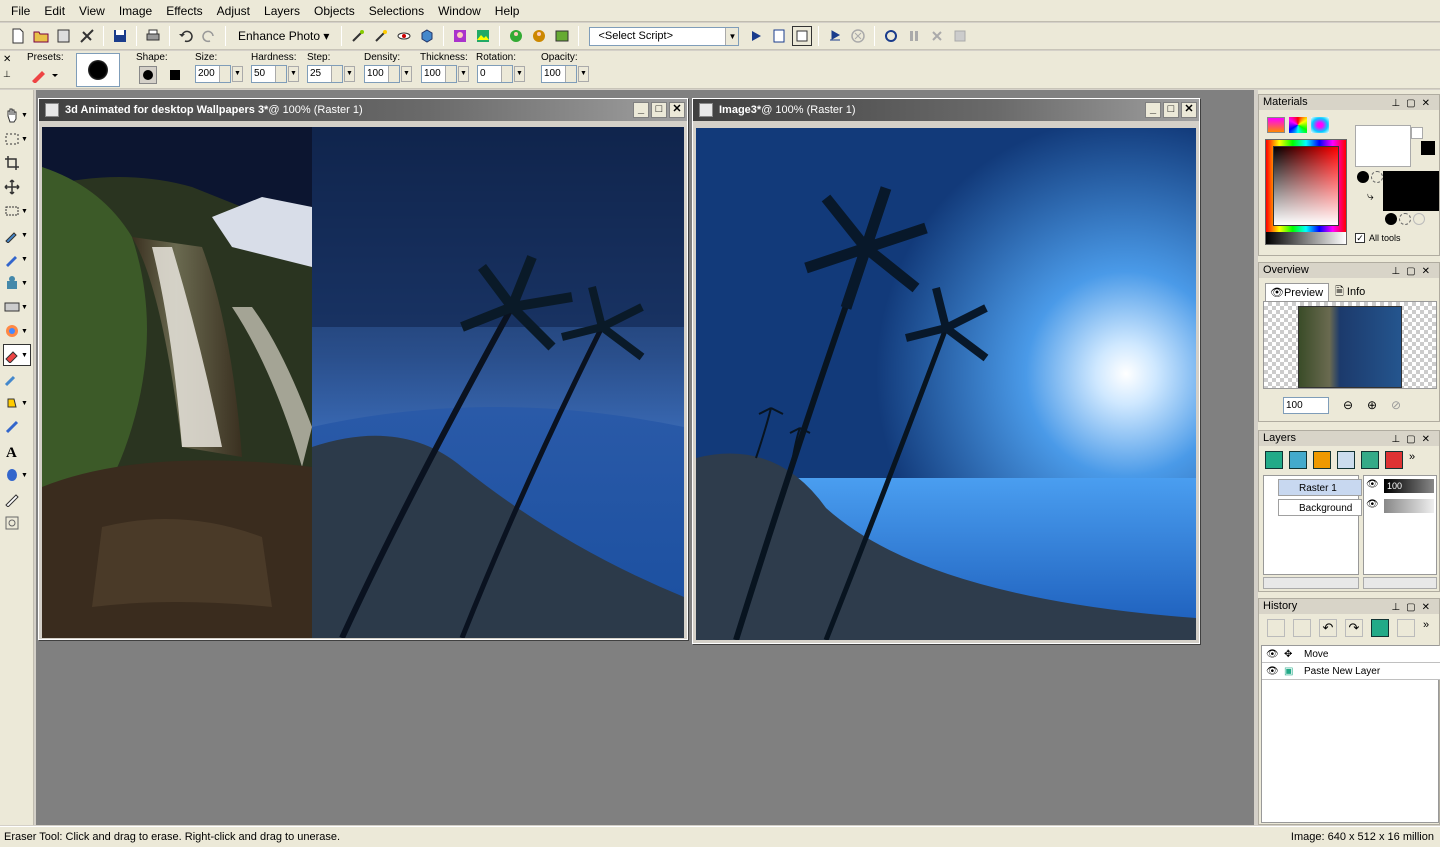  I want to click on layer-row-background: Background, so click(1320, 507).